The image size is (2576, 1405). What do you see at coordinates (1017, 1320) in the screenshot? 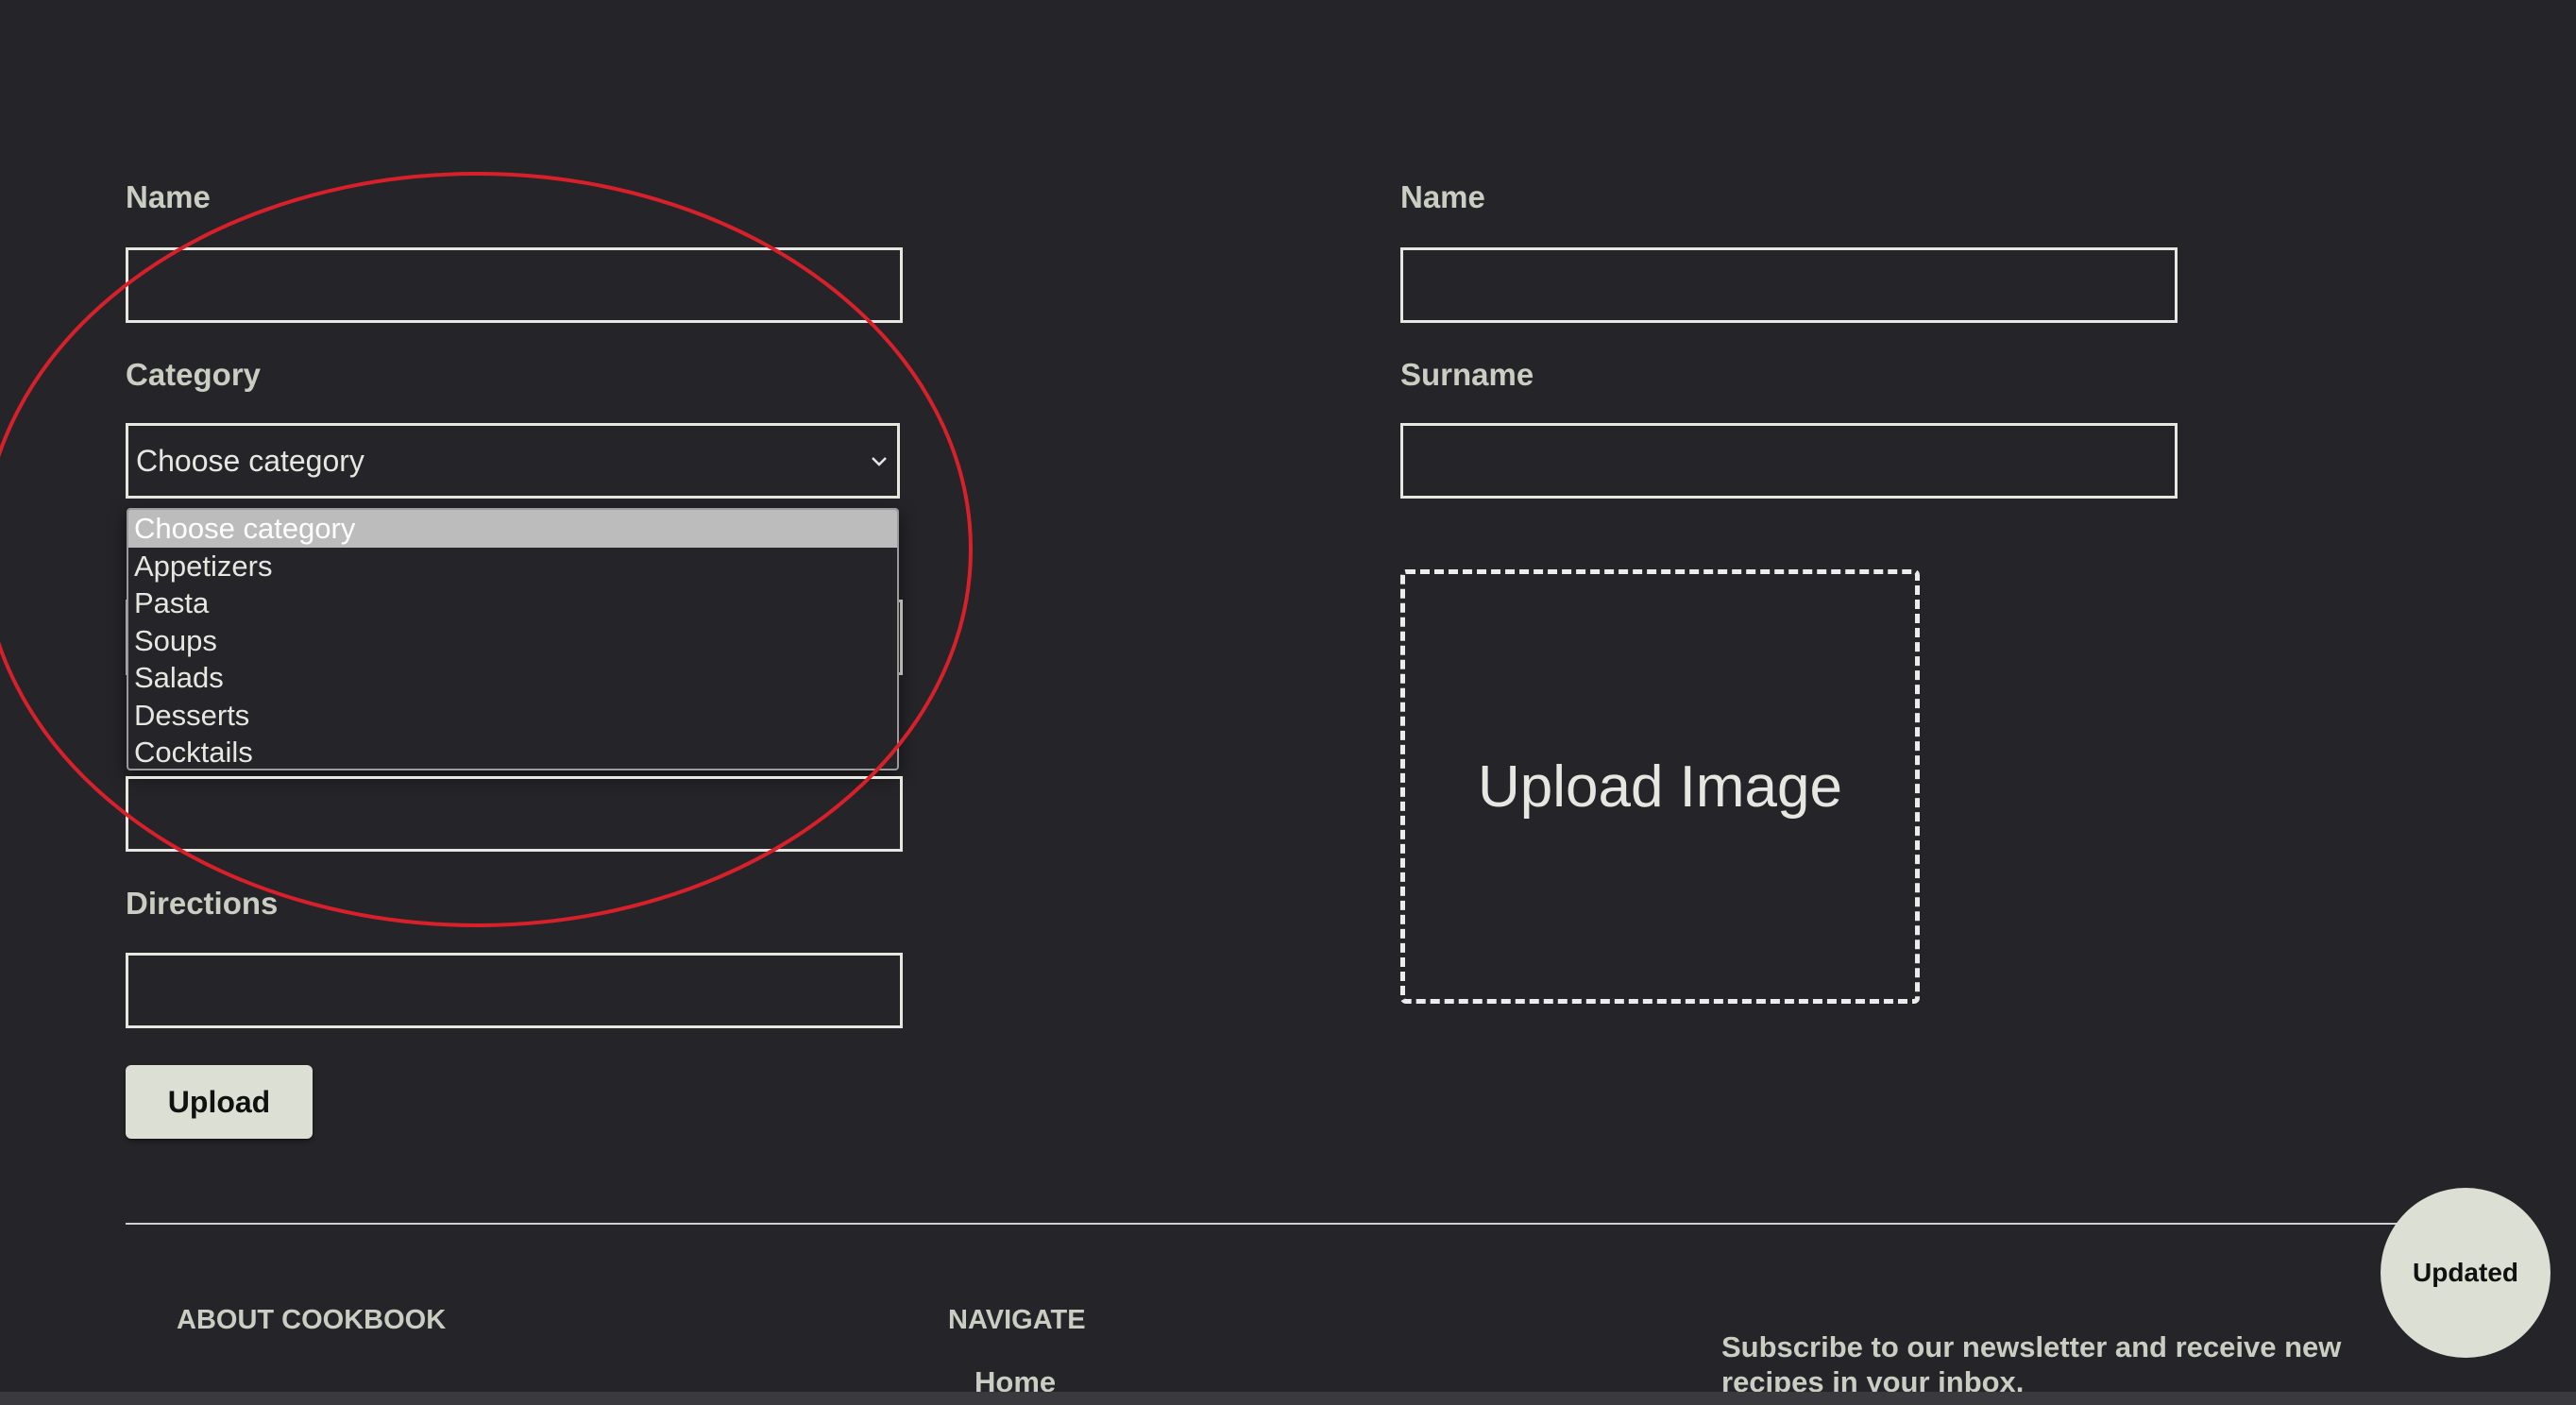
I see `footer-navigate-heading: NAVIGATE` at bounding box center [1017, 1320].